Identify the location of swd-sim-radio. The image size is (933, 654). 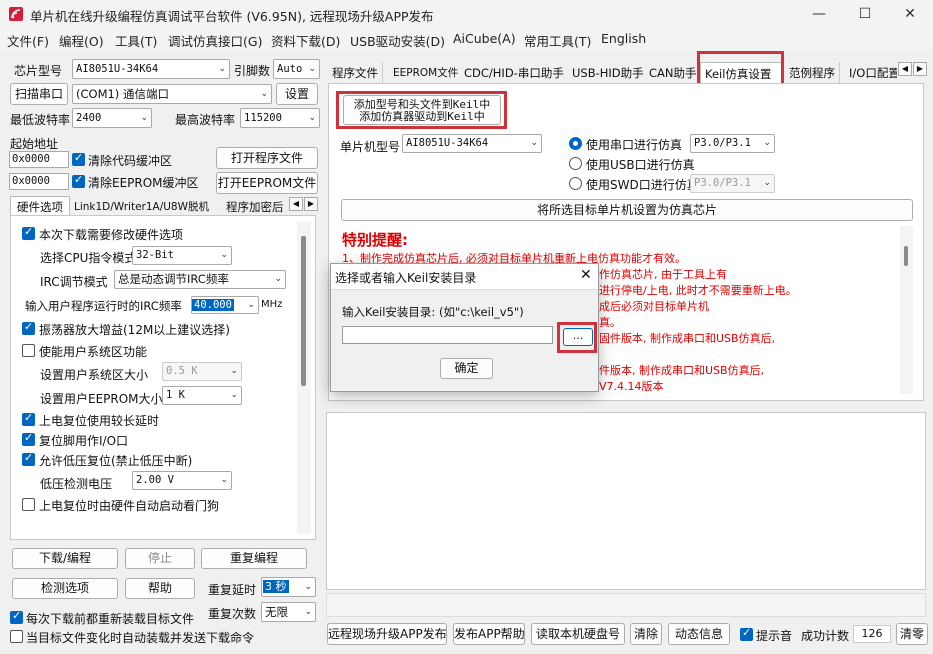
(575, 183).